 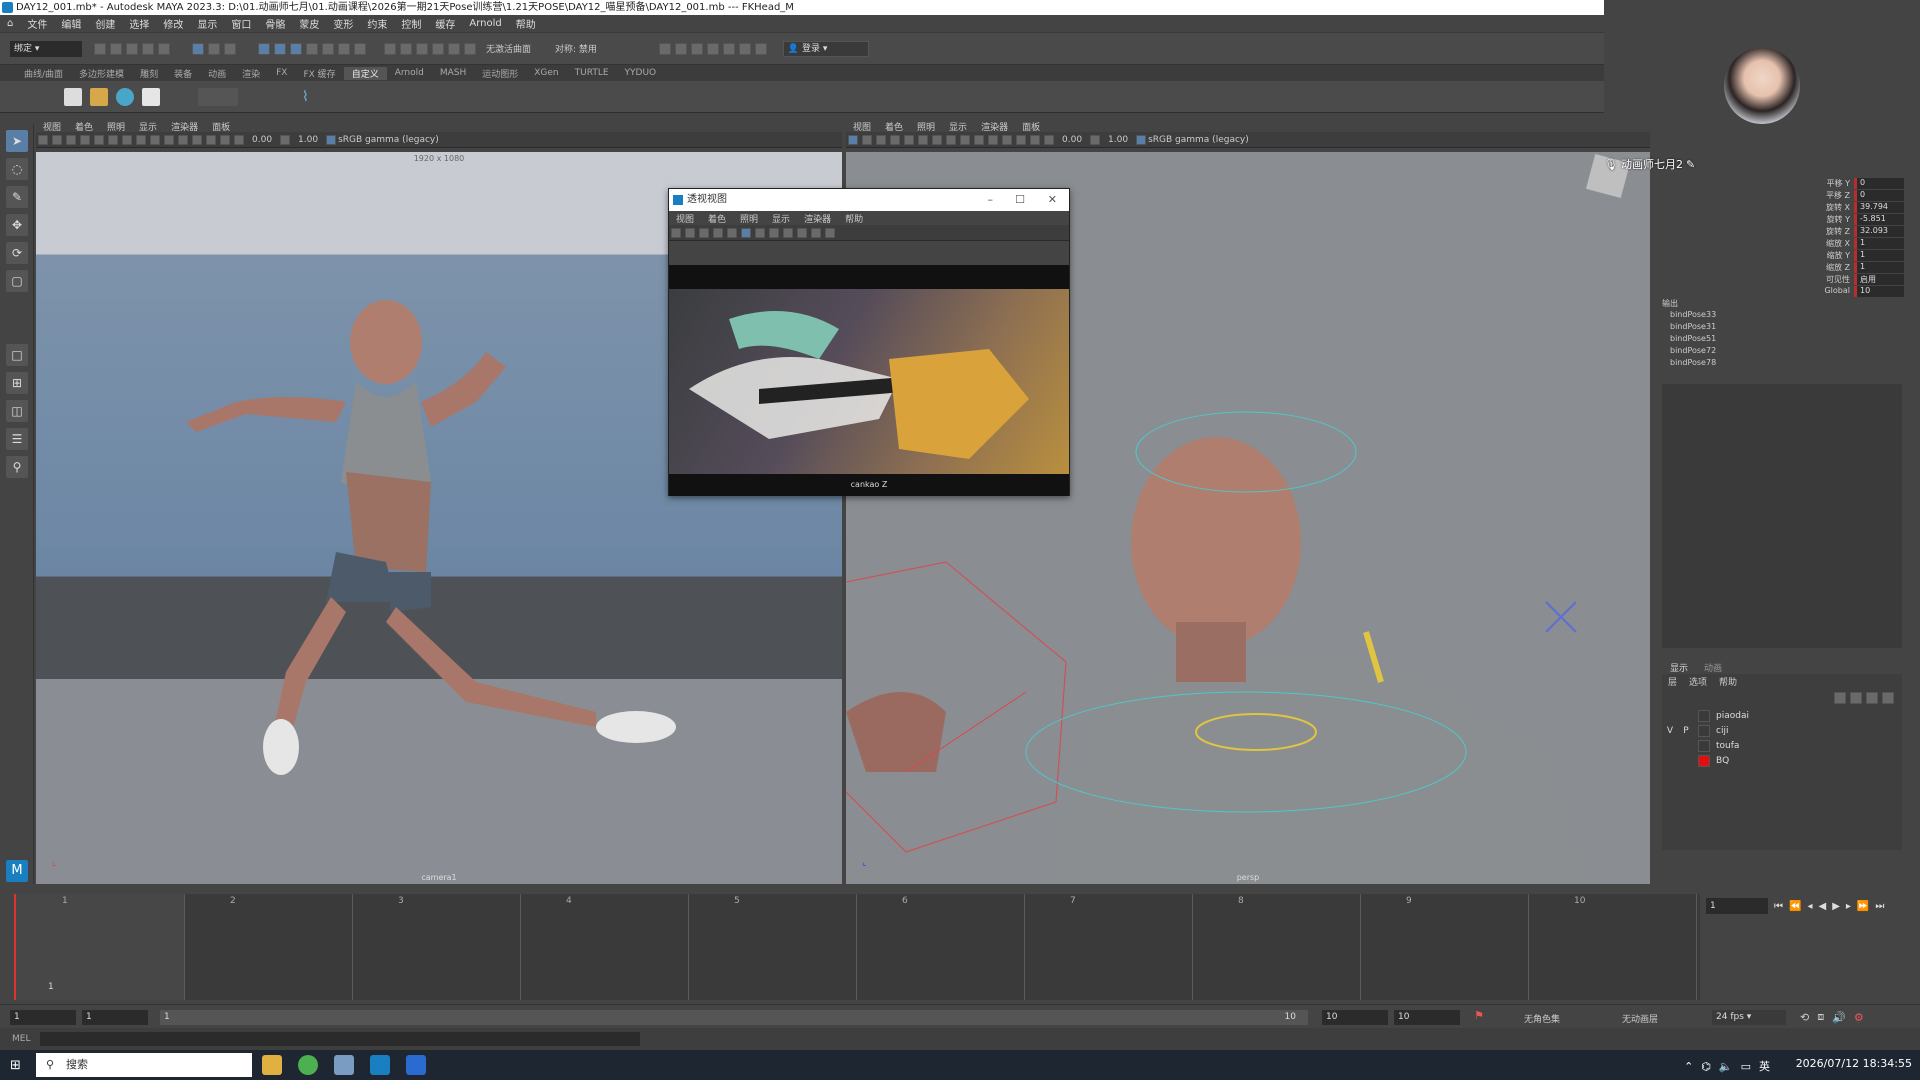 What do you see at coordinates (17, 253) in the screenshot?
I see `rotate-tool-icon: ⟳` at bounding box center [17, 253].